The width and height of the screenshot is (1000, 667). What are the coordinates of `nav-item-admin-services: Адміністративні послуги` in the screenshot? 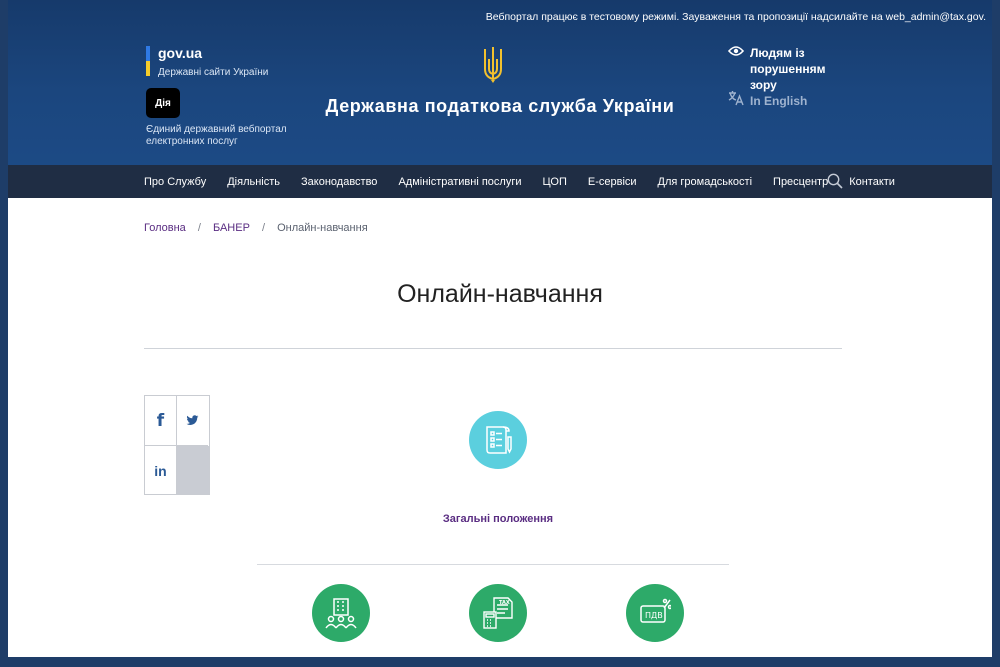 It's located at (459, 182).